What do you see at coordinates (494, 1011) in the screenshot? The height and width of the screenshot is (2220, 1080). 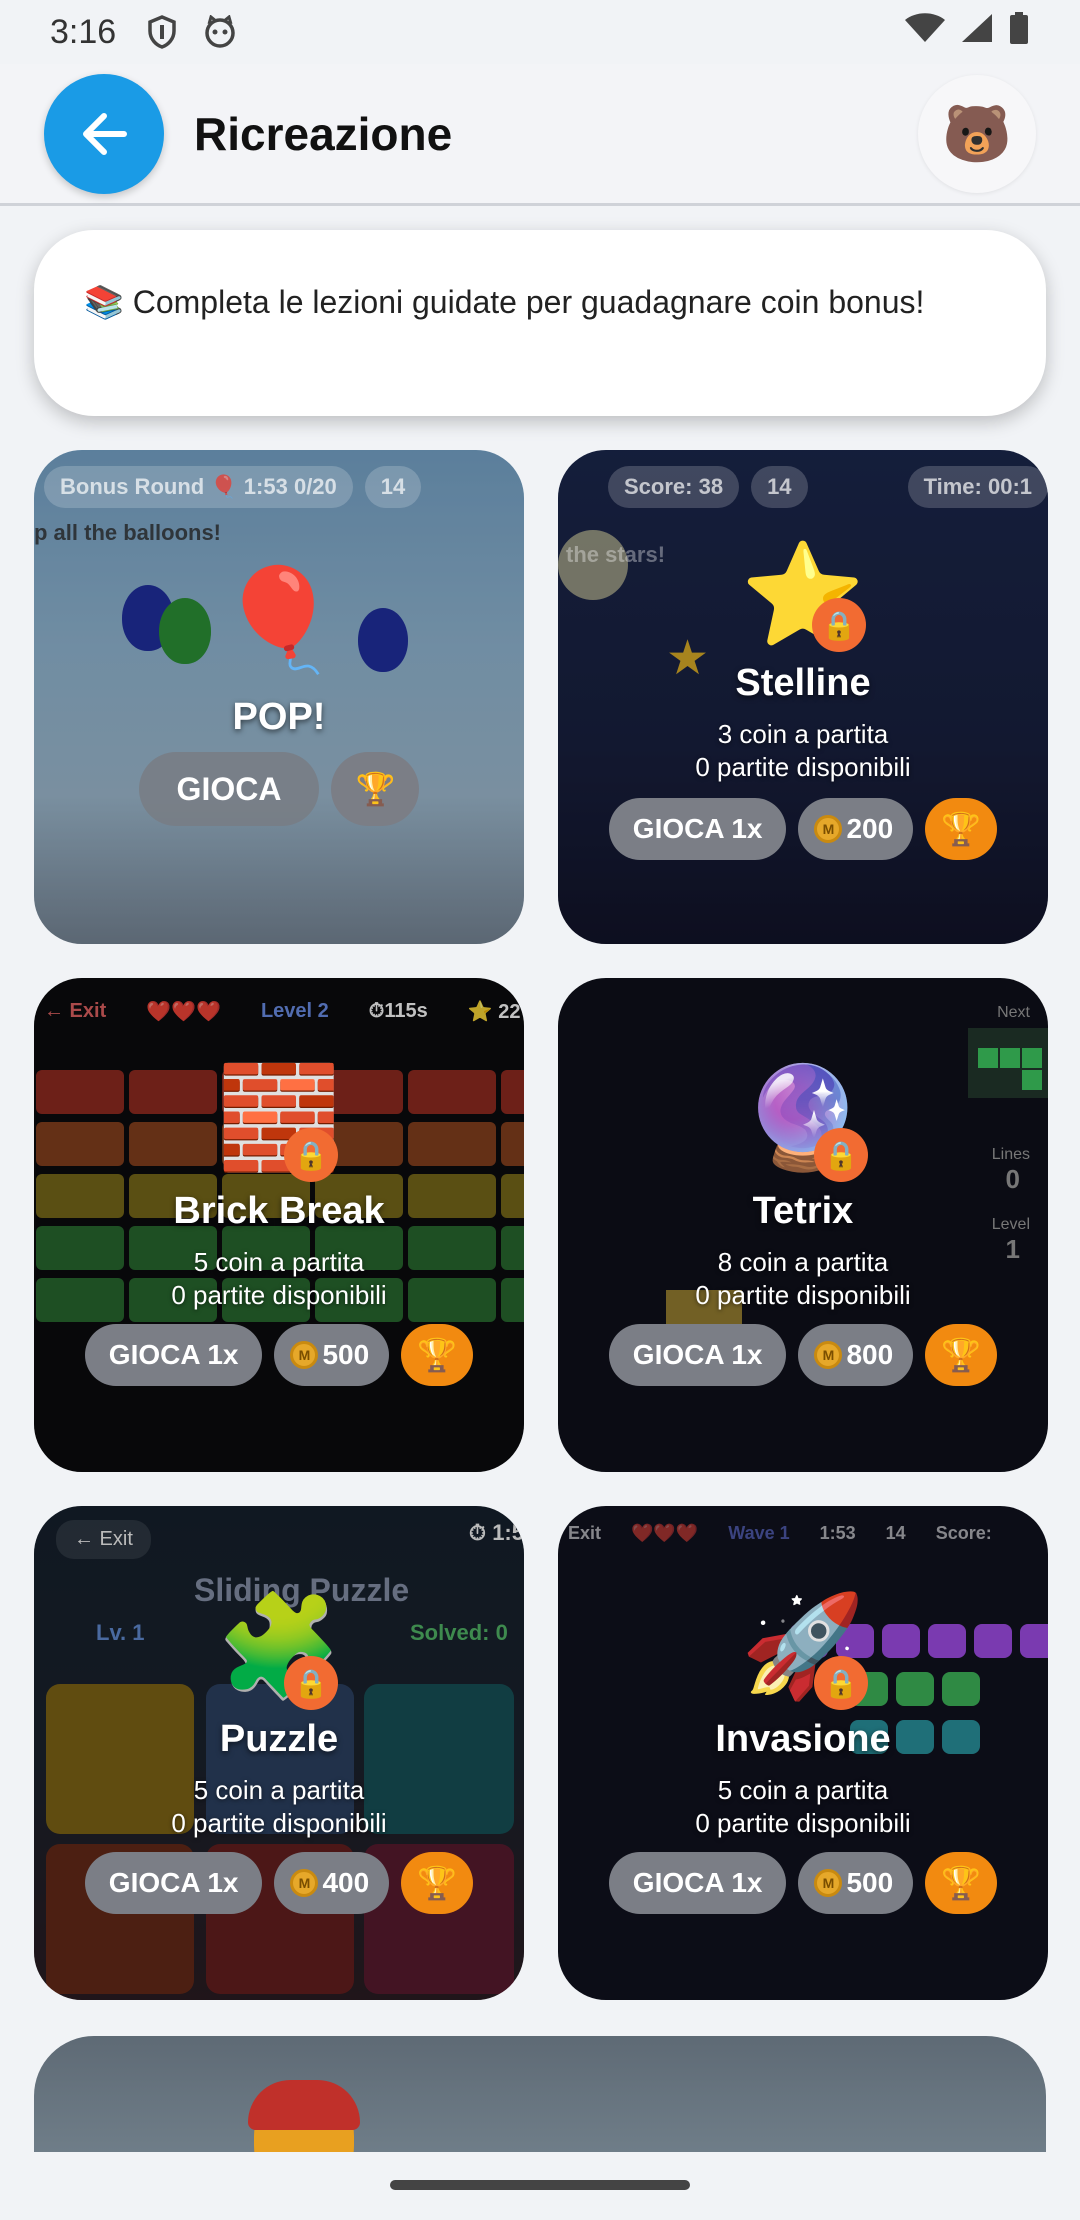 I see `hud-stars: ⭐ 22` at bounding box center [494, 1011].